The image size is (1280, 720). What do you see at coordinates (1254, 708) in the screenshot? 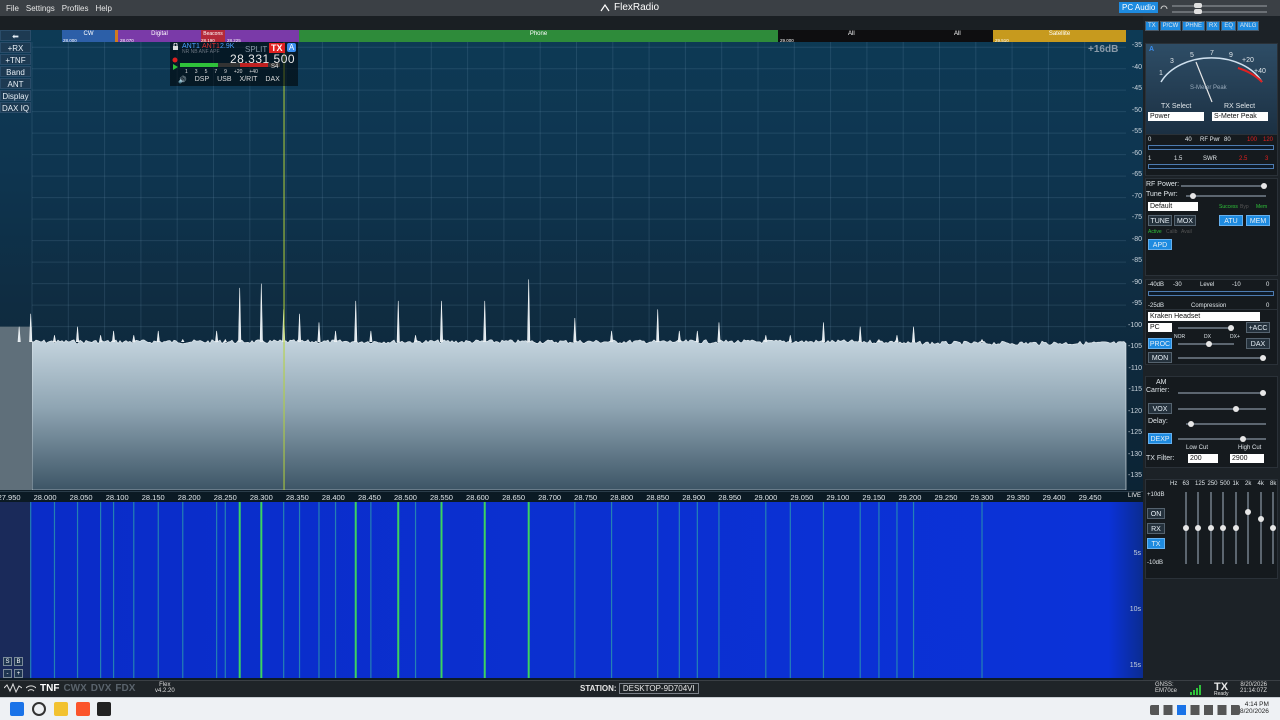
I see `taskbar-clock: 4:14 PM 8/20/2026` at bounding box center [1254, 708].